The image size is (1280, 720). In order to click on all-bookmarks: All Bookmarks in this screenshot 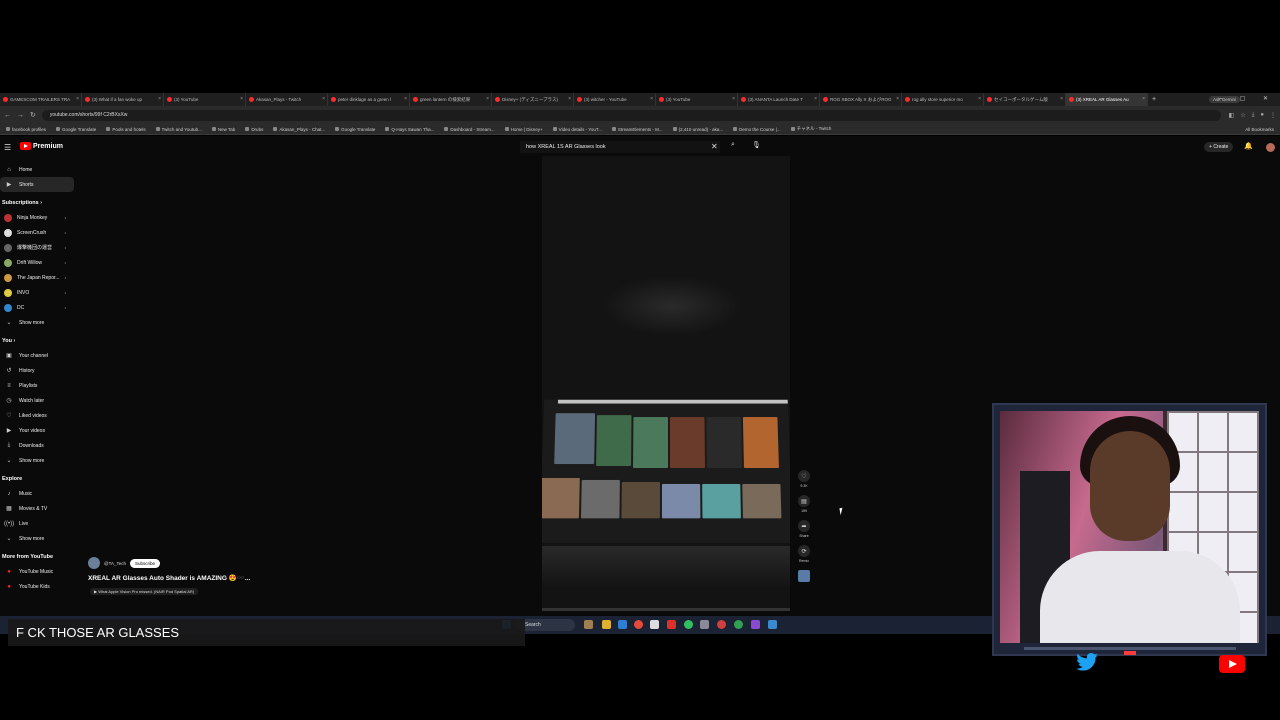, I will do `click(1259, 129)`.